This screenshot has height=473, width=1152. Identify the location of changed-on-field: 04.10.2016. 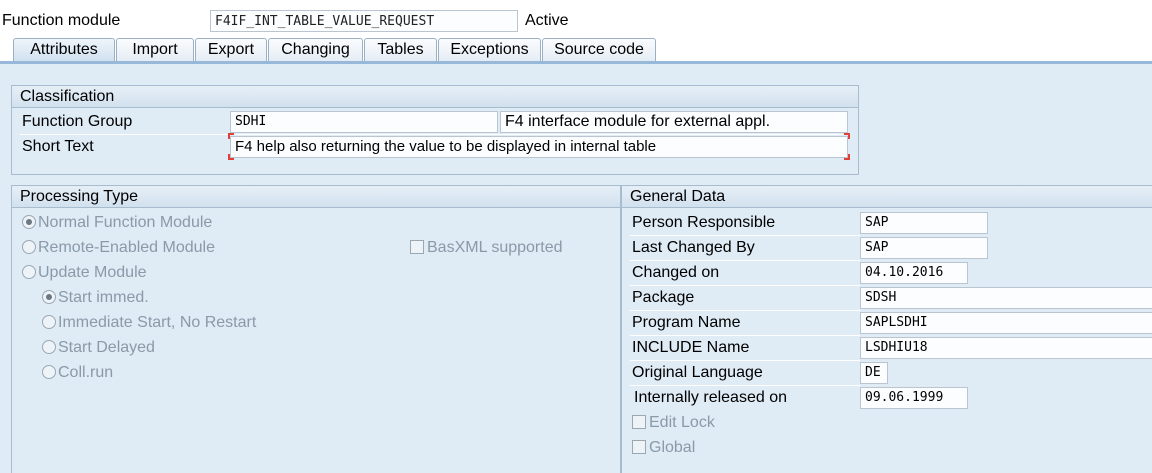
(914, 273).